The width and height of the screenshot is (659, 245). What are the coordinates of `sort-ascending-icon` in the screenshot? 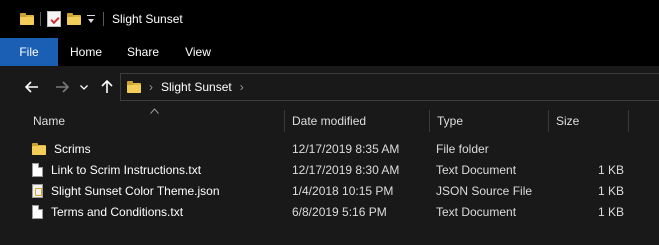 It's located at (154, 111).